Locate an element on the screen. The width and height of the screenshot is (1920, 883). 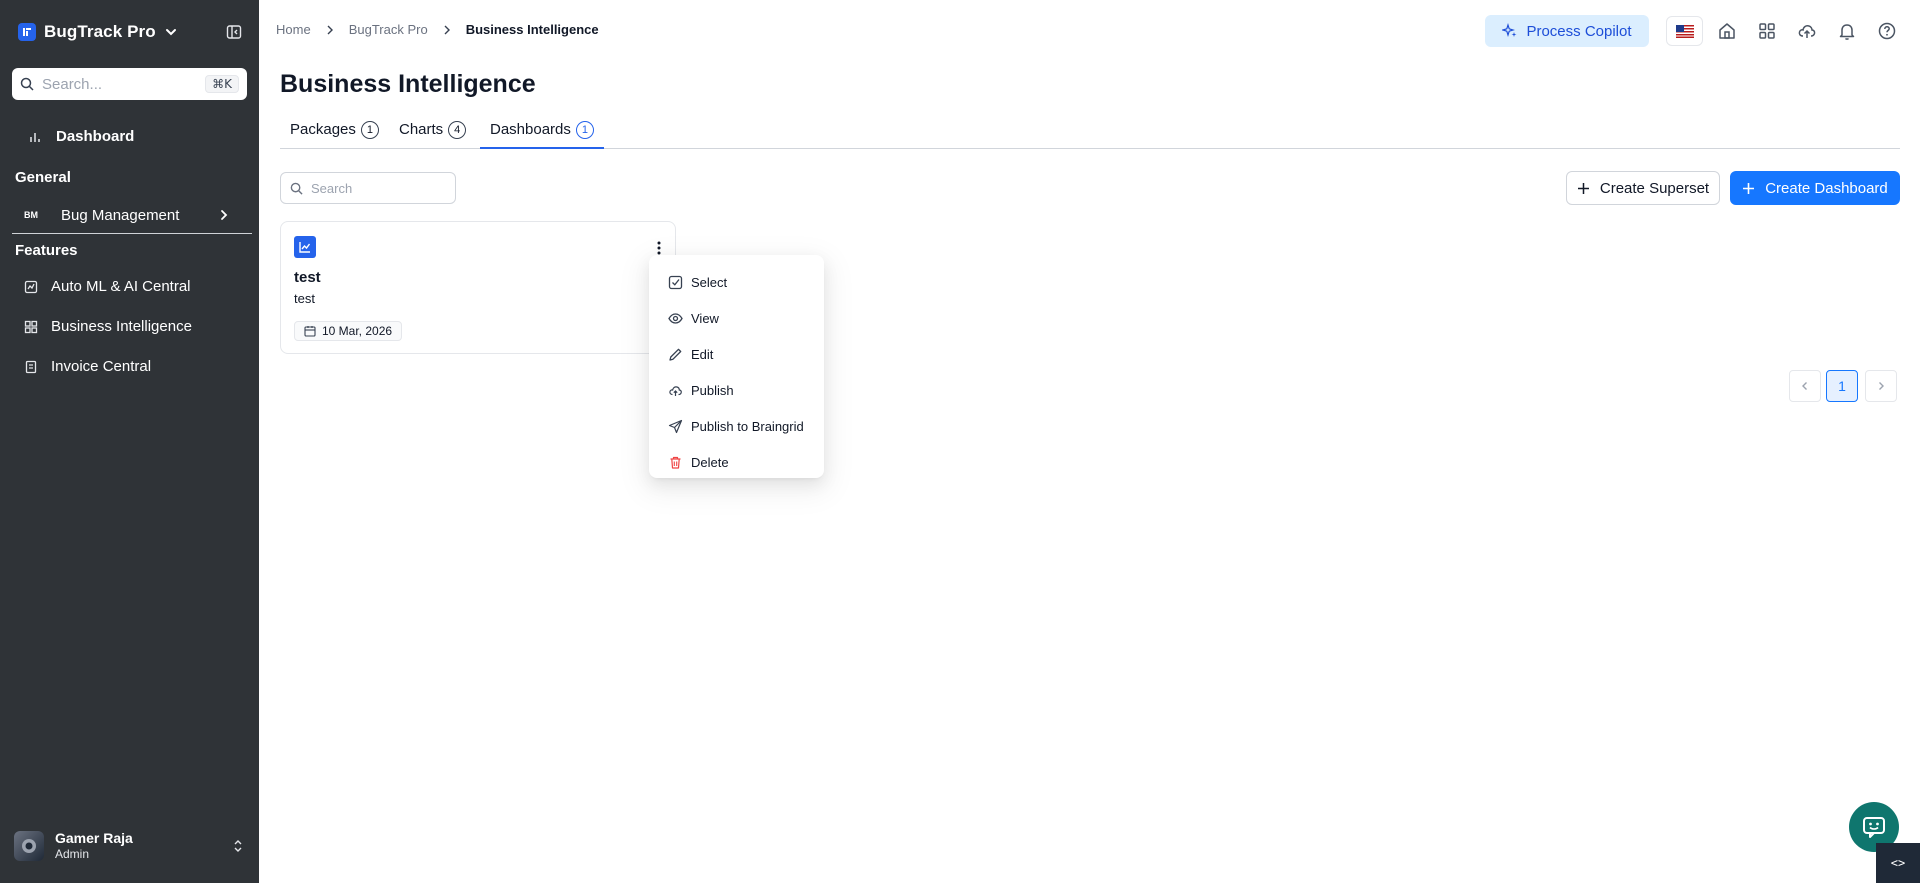
tab-bar: Packages 1 Charts 4 Dashboards 1 is located at coordinates (1090, 133).